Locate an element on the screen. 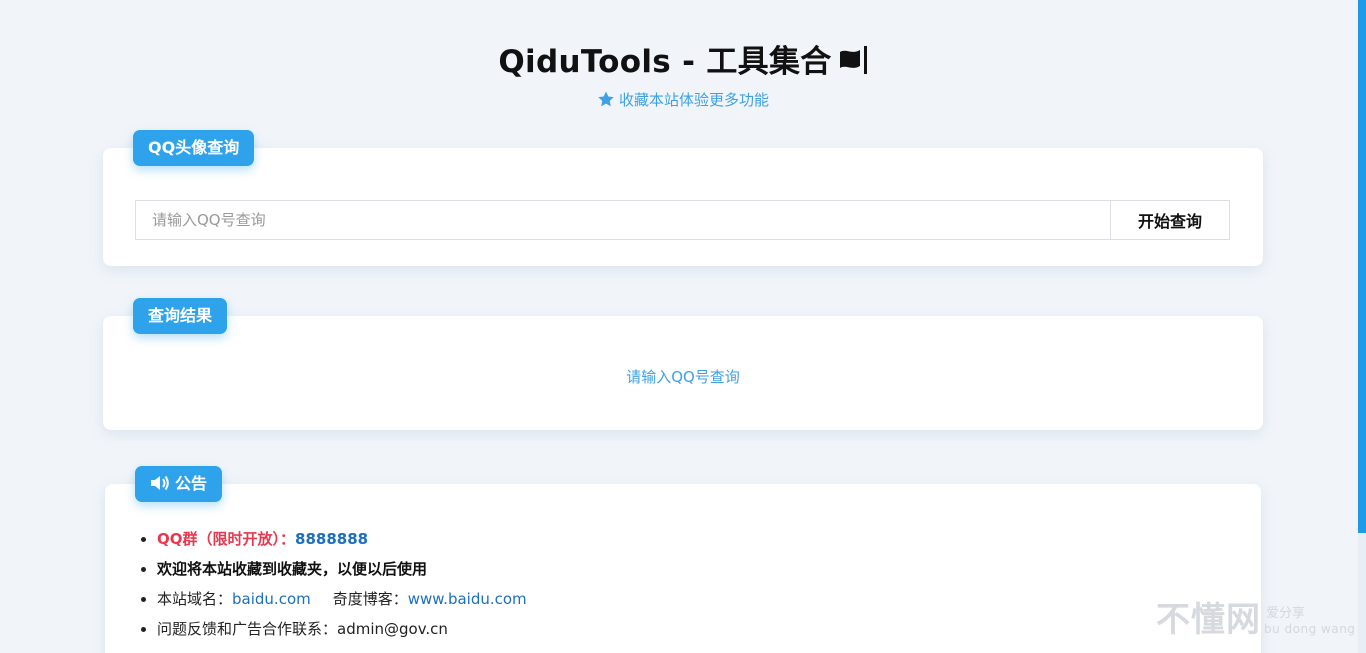 Image resolution: width=1366 pixels, height=653 pixels. flag-icon is located at coordinates (853, 64).